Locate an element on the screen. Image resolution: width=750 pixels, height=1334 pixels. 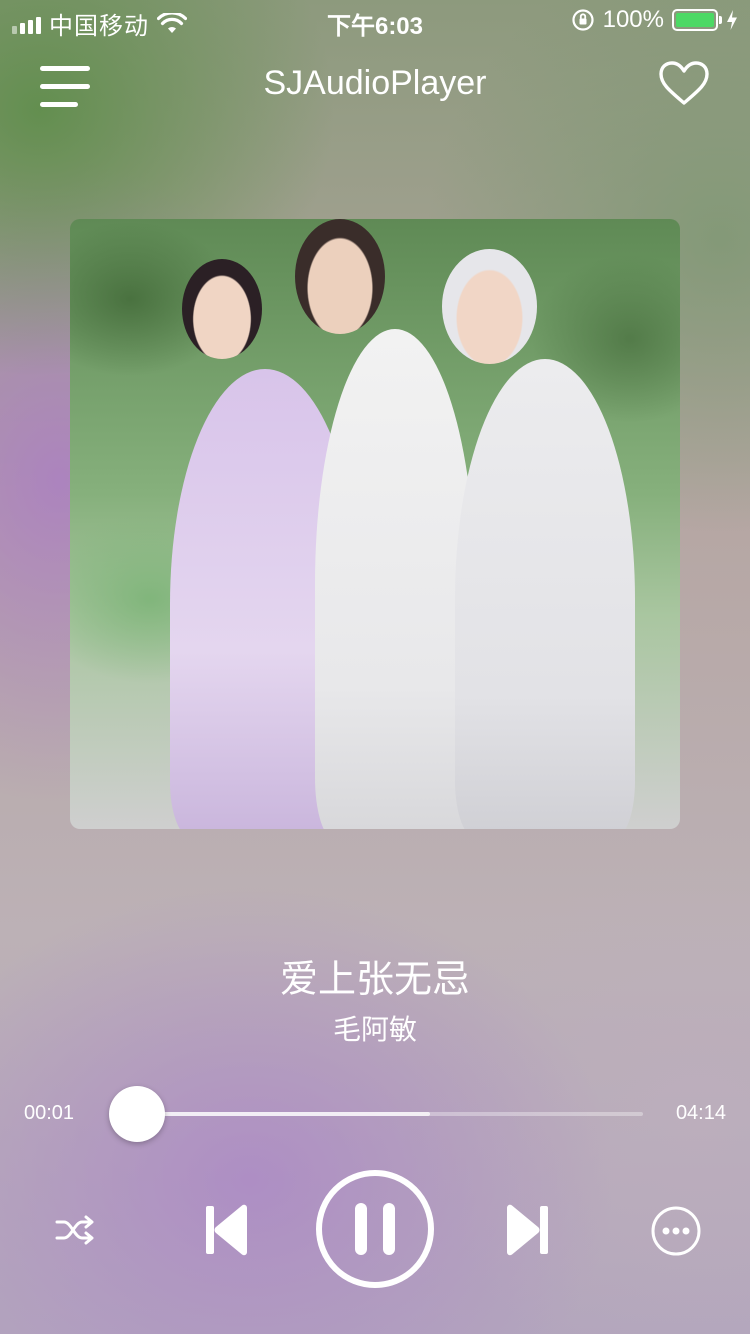
previous-track-icon is located at coordinates (226, 1230).